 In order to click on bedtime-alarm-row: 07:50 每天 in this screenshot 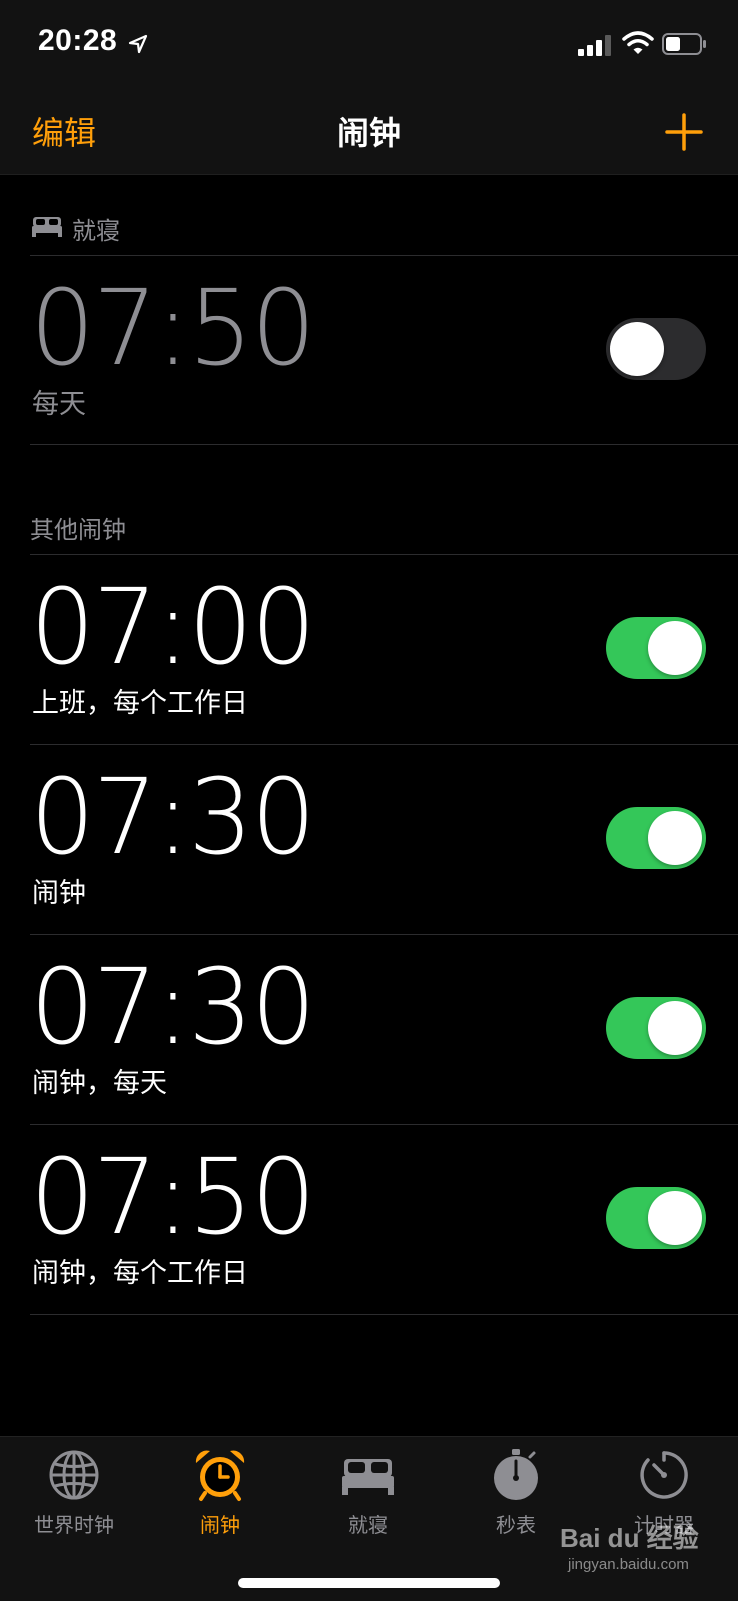, I will do `click(369, 350)`.